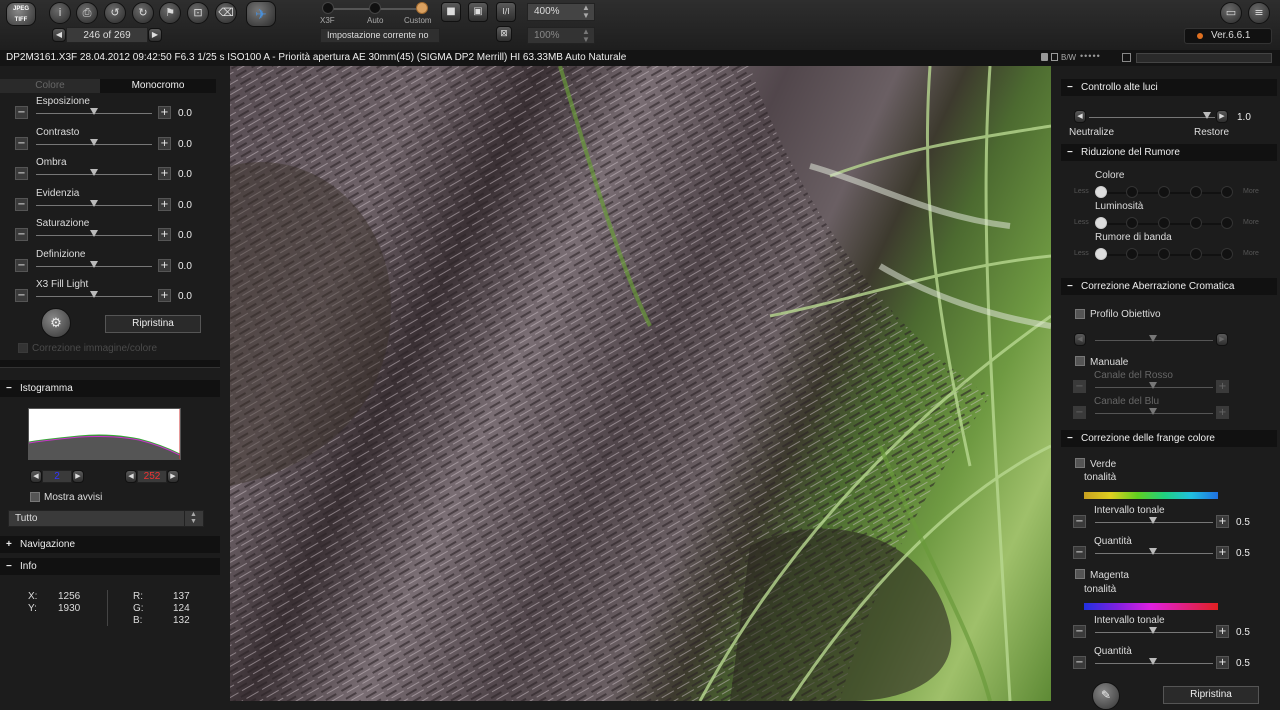  Describe the element at coordinates (155, 35) in the screenshot. I see `next-image-button: ▶` at that location.